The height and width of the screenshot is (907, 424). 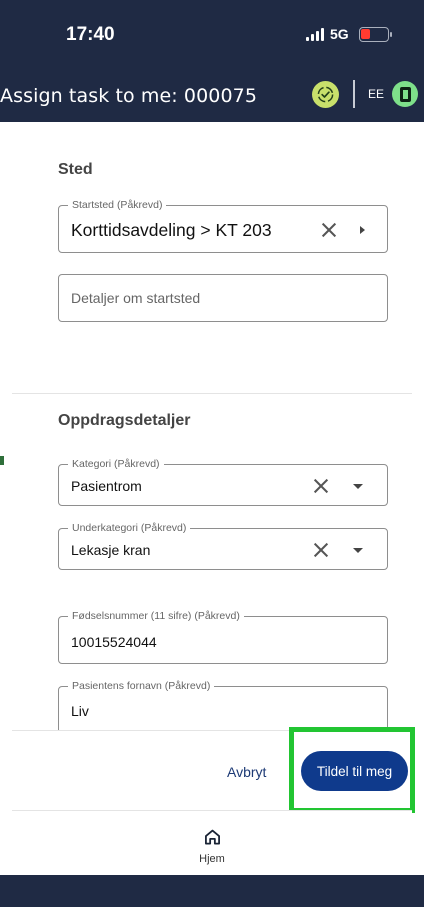 What do you see at coordinates (246, 772) in the screenshot?
I see `cancel-button: Avbryt` at bounding box center [246, 772].